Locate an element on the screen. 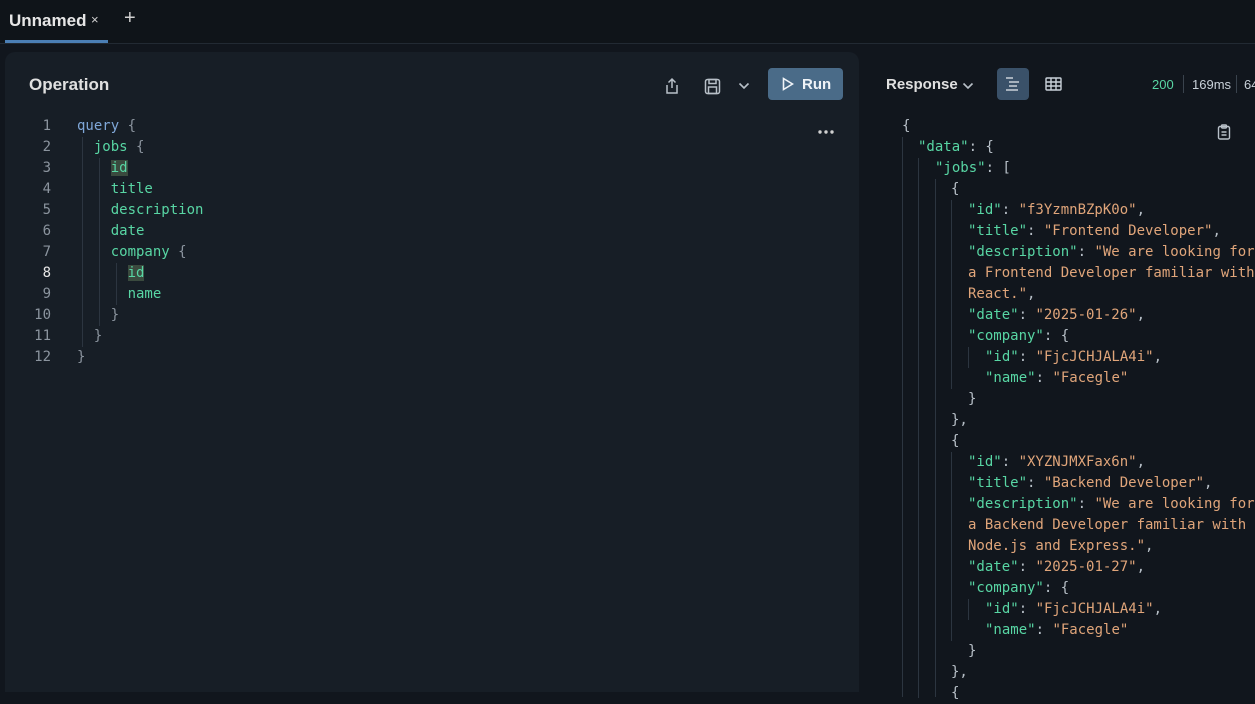 The width and height of the screenshot is (1255, 704). save-button is located at coordinates (712, 86).